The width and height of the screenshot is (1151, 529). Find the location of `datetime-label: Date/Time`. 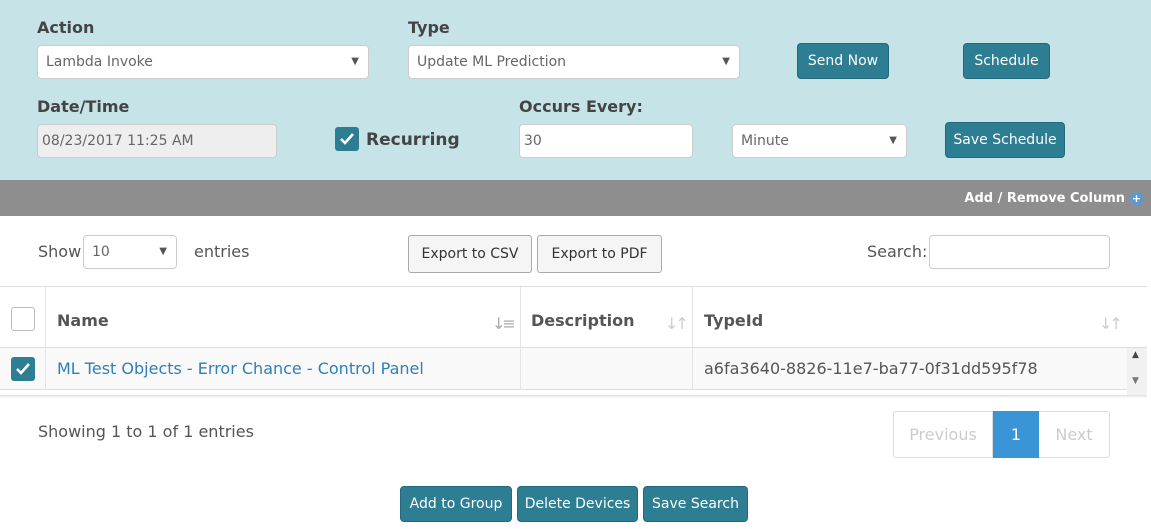

datetime-label: Date/Time is located at coordinates (83, 106).